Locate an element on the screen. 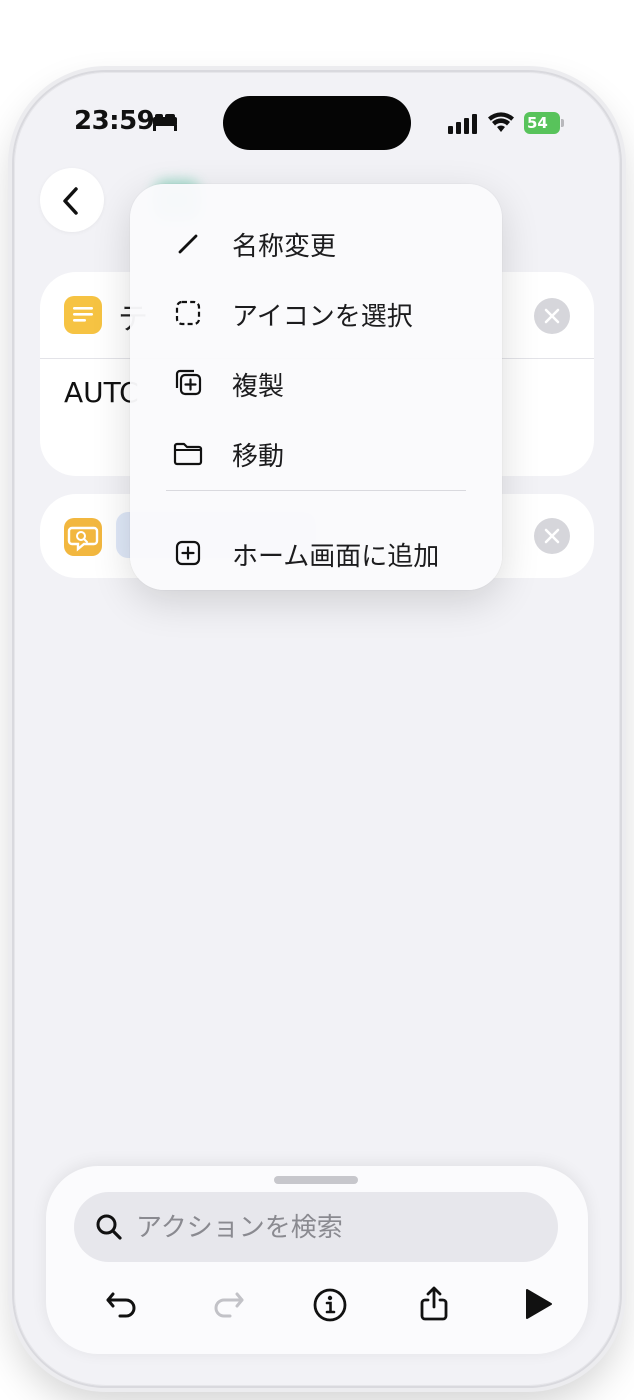  share-icon is located at coordinates (434, 1303).